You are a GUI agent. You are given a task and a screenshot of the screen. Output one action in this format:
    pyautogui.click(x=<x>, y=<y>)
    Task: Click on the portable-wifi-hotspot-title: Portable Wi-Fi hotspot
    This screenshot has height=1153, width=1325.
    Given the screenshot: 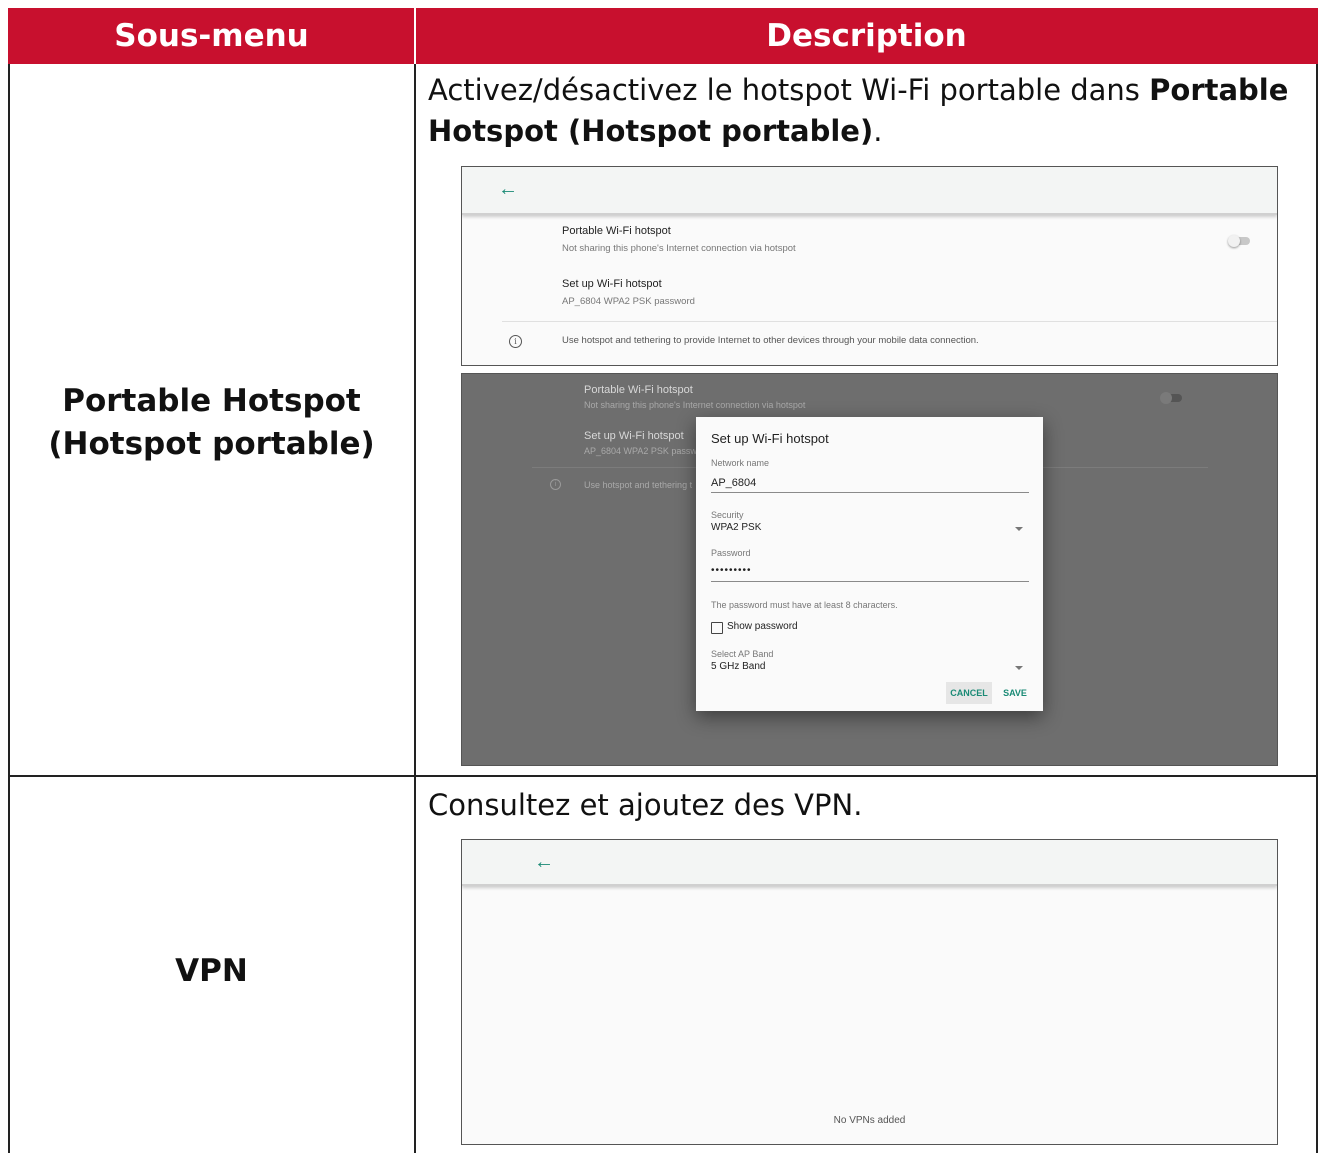 What is the action you would take?
    pyautogui.click(x=616, y=231)
    